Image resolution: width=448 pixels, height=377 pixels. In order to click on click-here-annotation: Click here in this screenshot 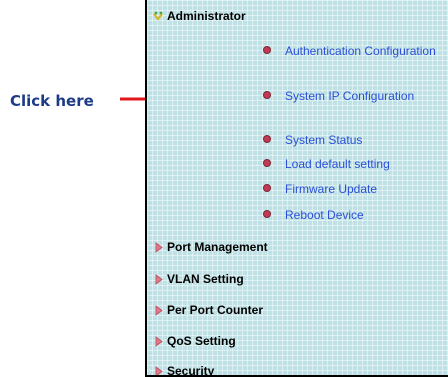, I will do `click(52, 101)`.